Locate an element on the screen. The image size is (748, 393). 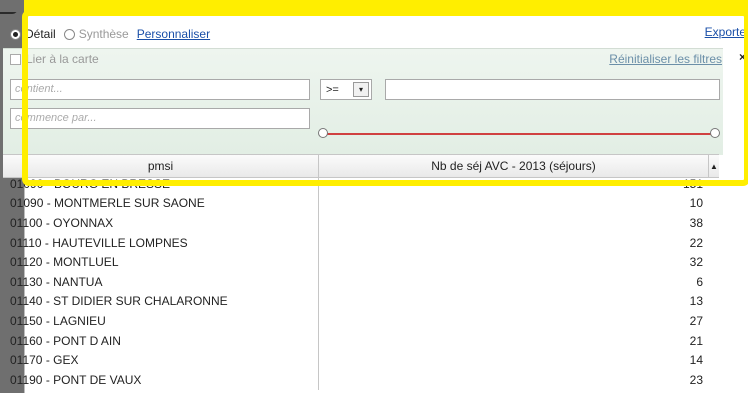
table-header: pmsi Nb de séj AVC - 2013 (séjours) ▲ is located at coordinates (361, 166).